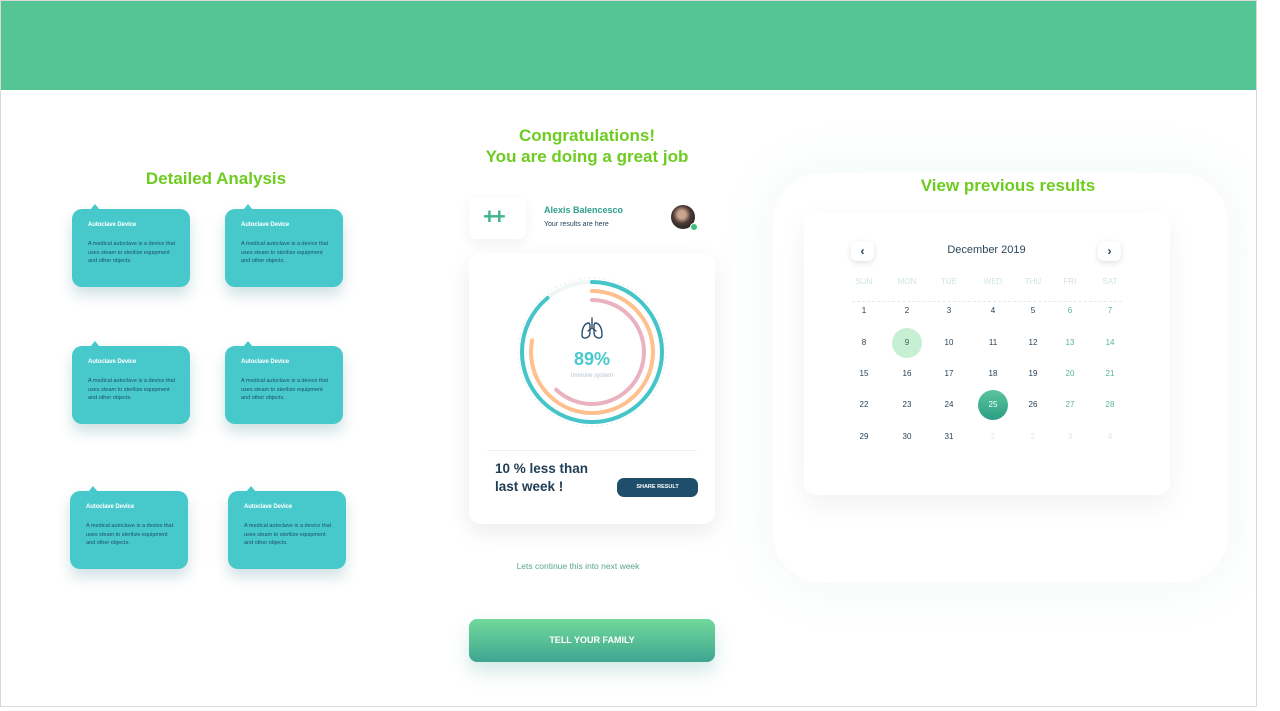 This screenshot has height=711, width=1280. Describe the element at coordinates (578, 566) in the screenshot. I see `continue-link: Lets continue this into next week` at that location.